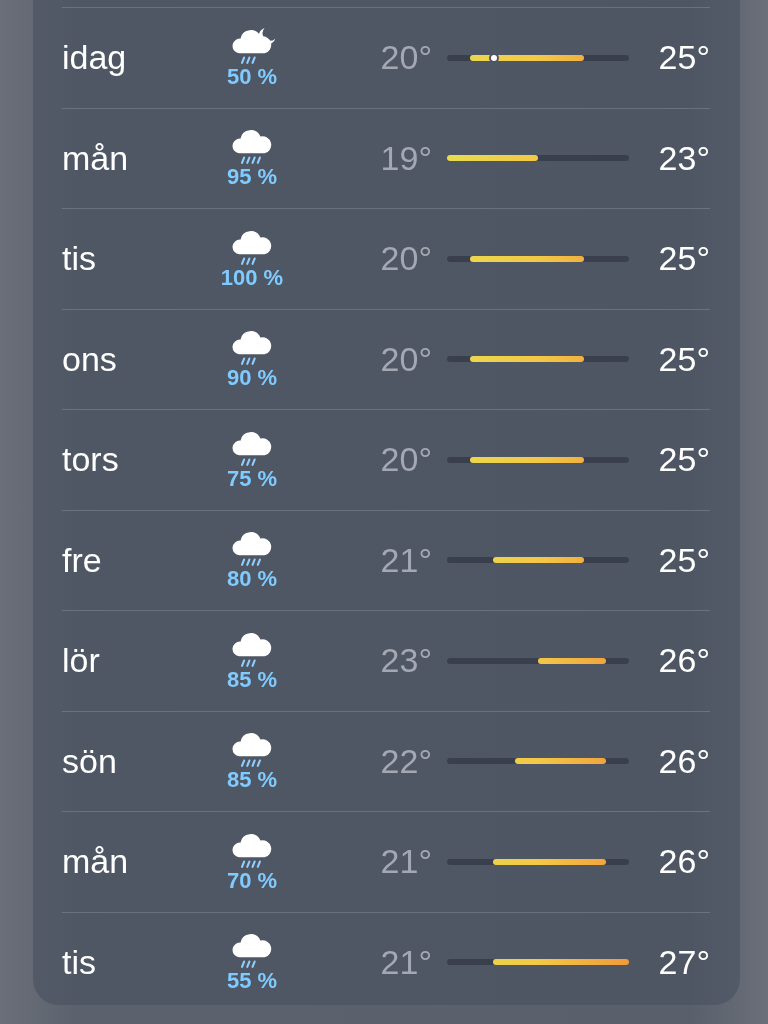 The image size is (768, 1024). Describe the element at coordinates (95, 58) in the screenshot. I see `day-label: idag` at that location.